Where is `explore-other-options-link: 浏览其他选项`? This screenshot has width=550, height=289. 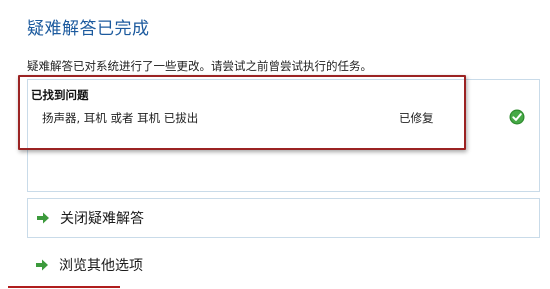 explore-other-options-link: 浏览其他选项 is located at coordinates (282, 265).